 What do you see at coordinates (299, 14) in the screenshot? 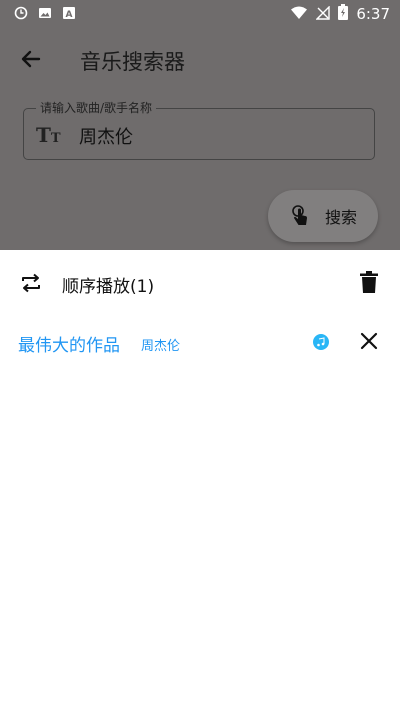
I see `wifi-icon` at bounding box center [299, 14].